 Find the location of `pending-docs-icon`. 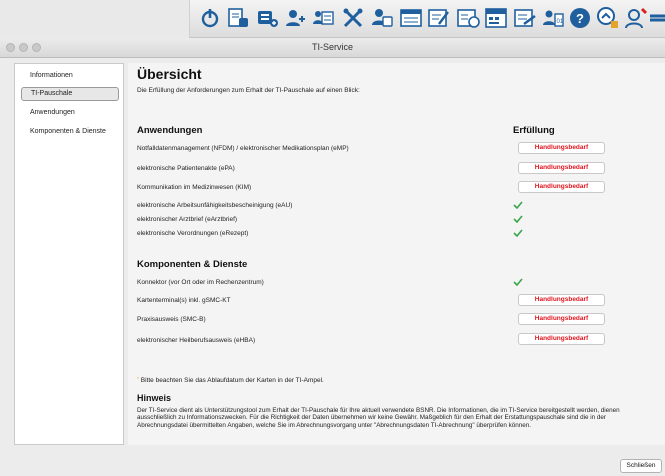

pending-docs-icon is located at coordinates (238, 18).